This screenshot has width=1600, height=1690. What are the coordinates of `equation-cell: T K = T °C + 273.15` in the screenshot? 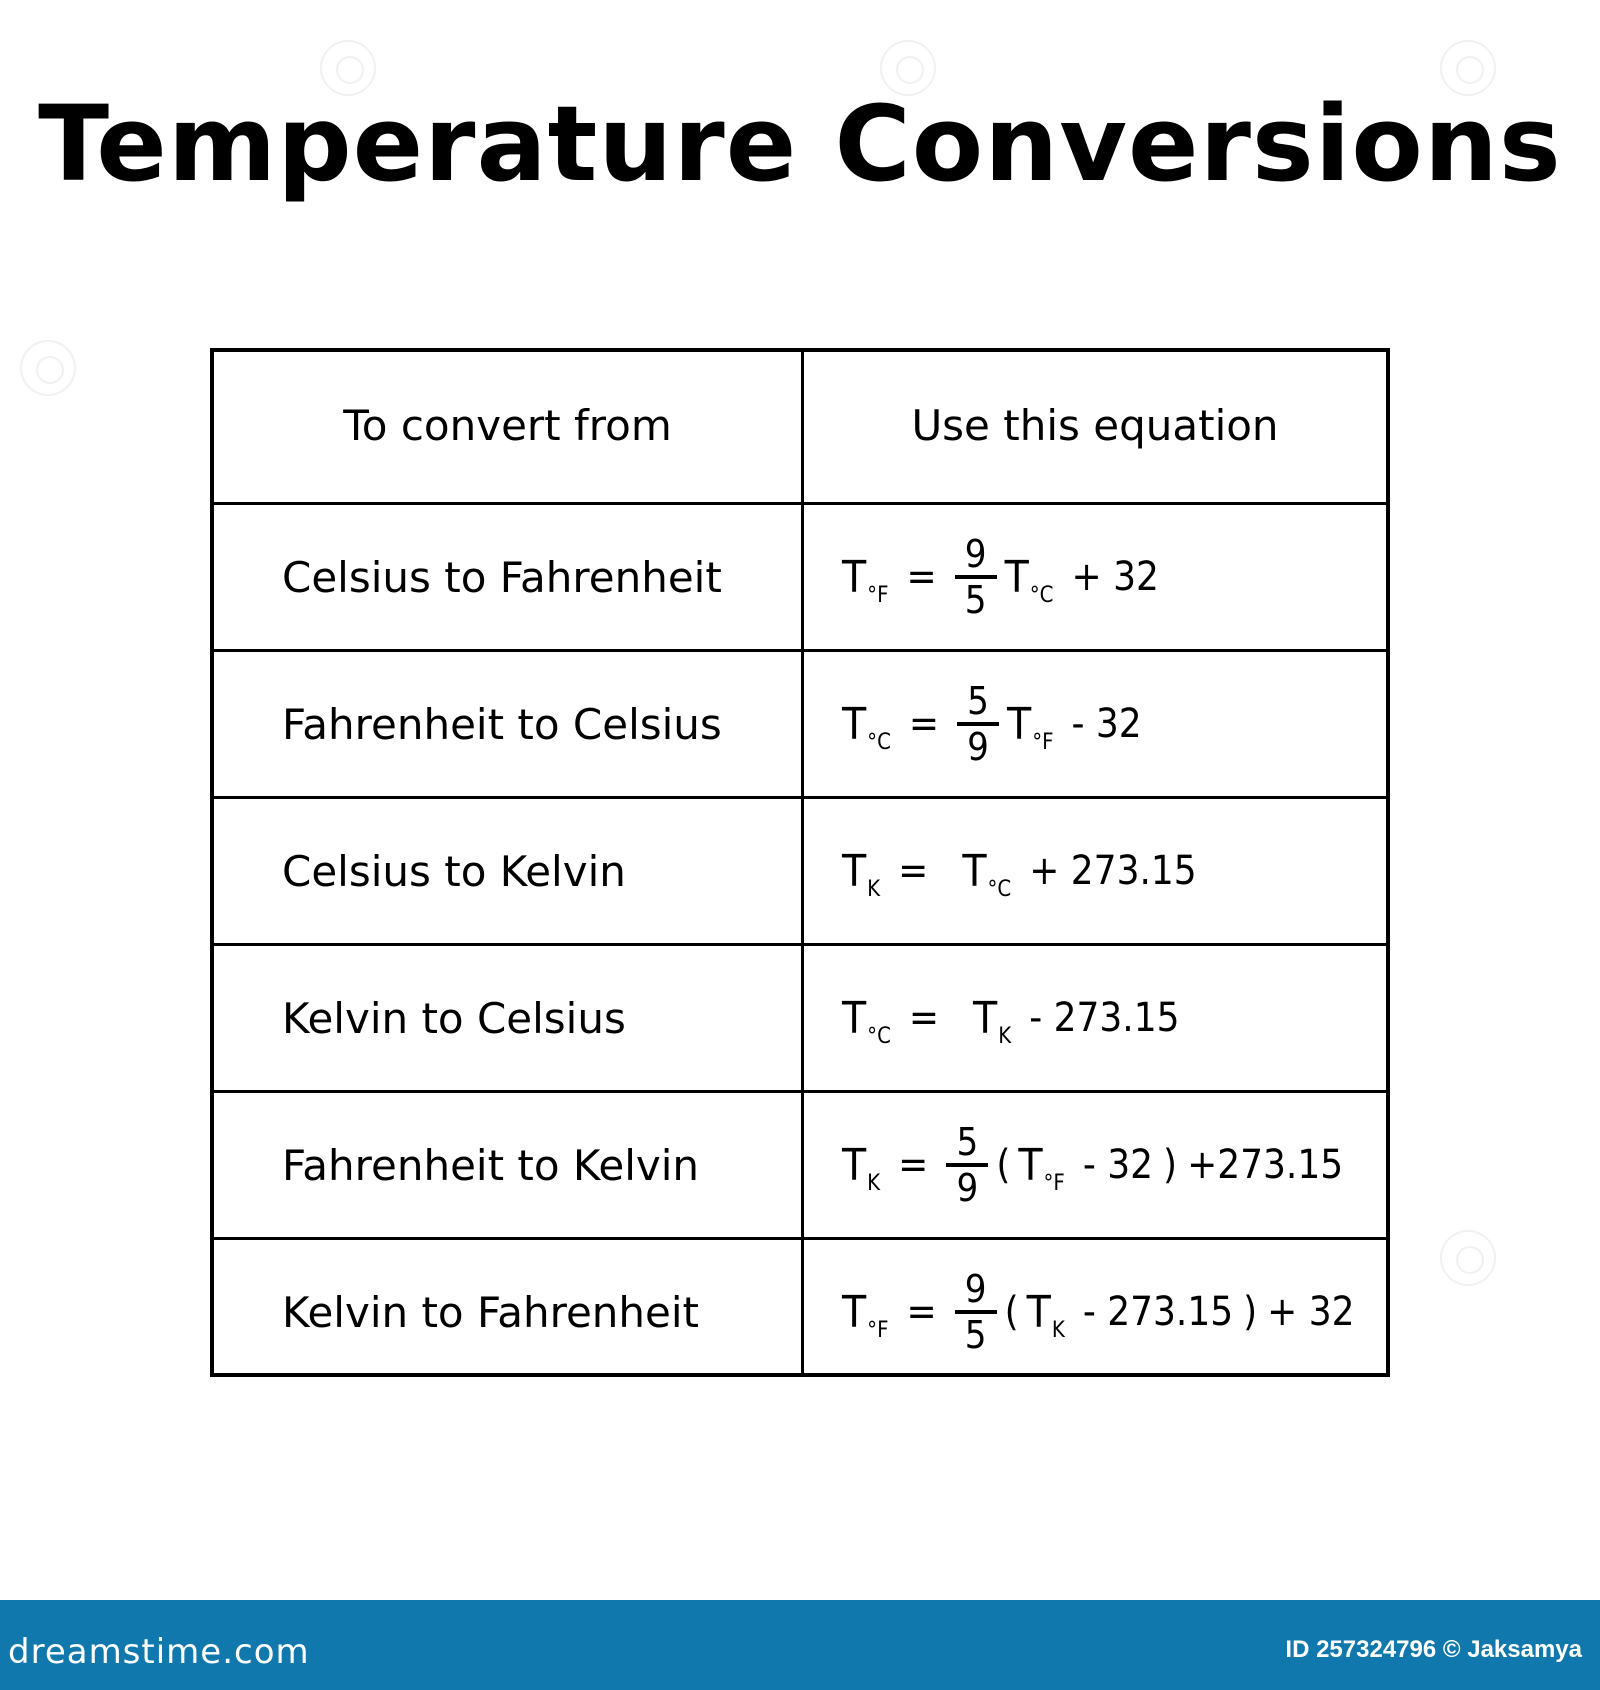 It's located at (1095, 871).